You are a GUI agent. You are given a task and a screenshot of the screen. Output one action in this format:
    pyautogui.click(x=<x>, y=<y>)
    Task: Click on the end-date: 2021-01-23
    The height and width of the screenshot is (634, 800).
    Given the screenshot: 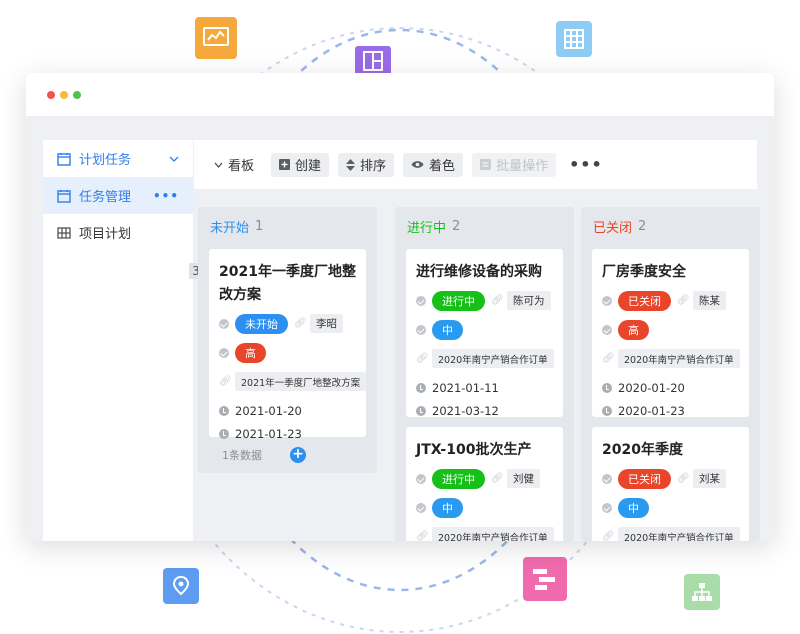 What is the action you would take?
    pyautogui.click(x=268, y=433)
    